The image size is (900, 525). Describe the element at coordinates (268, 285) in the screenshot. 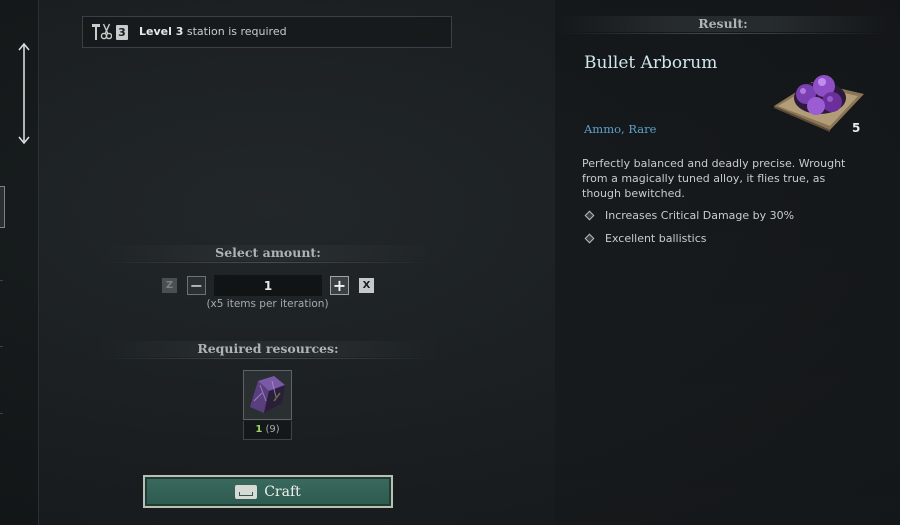

I see `amount-input: 1` at that location.